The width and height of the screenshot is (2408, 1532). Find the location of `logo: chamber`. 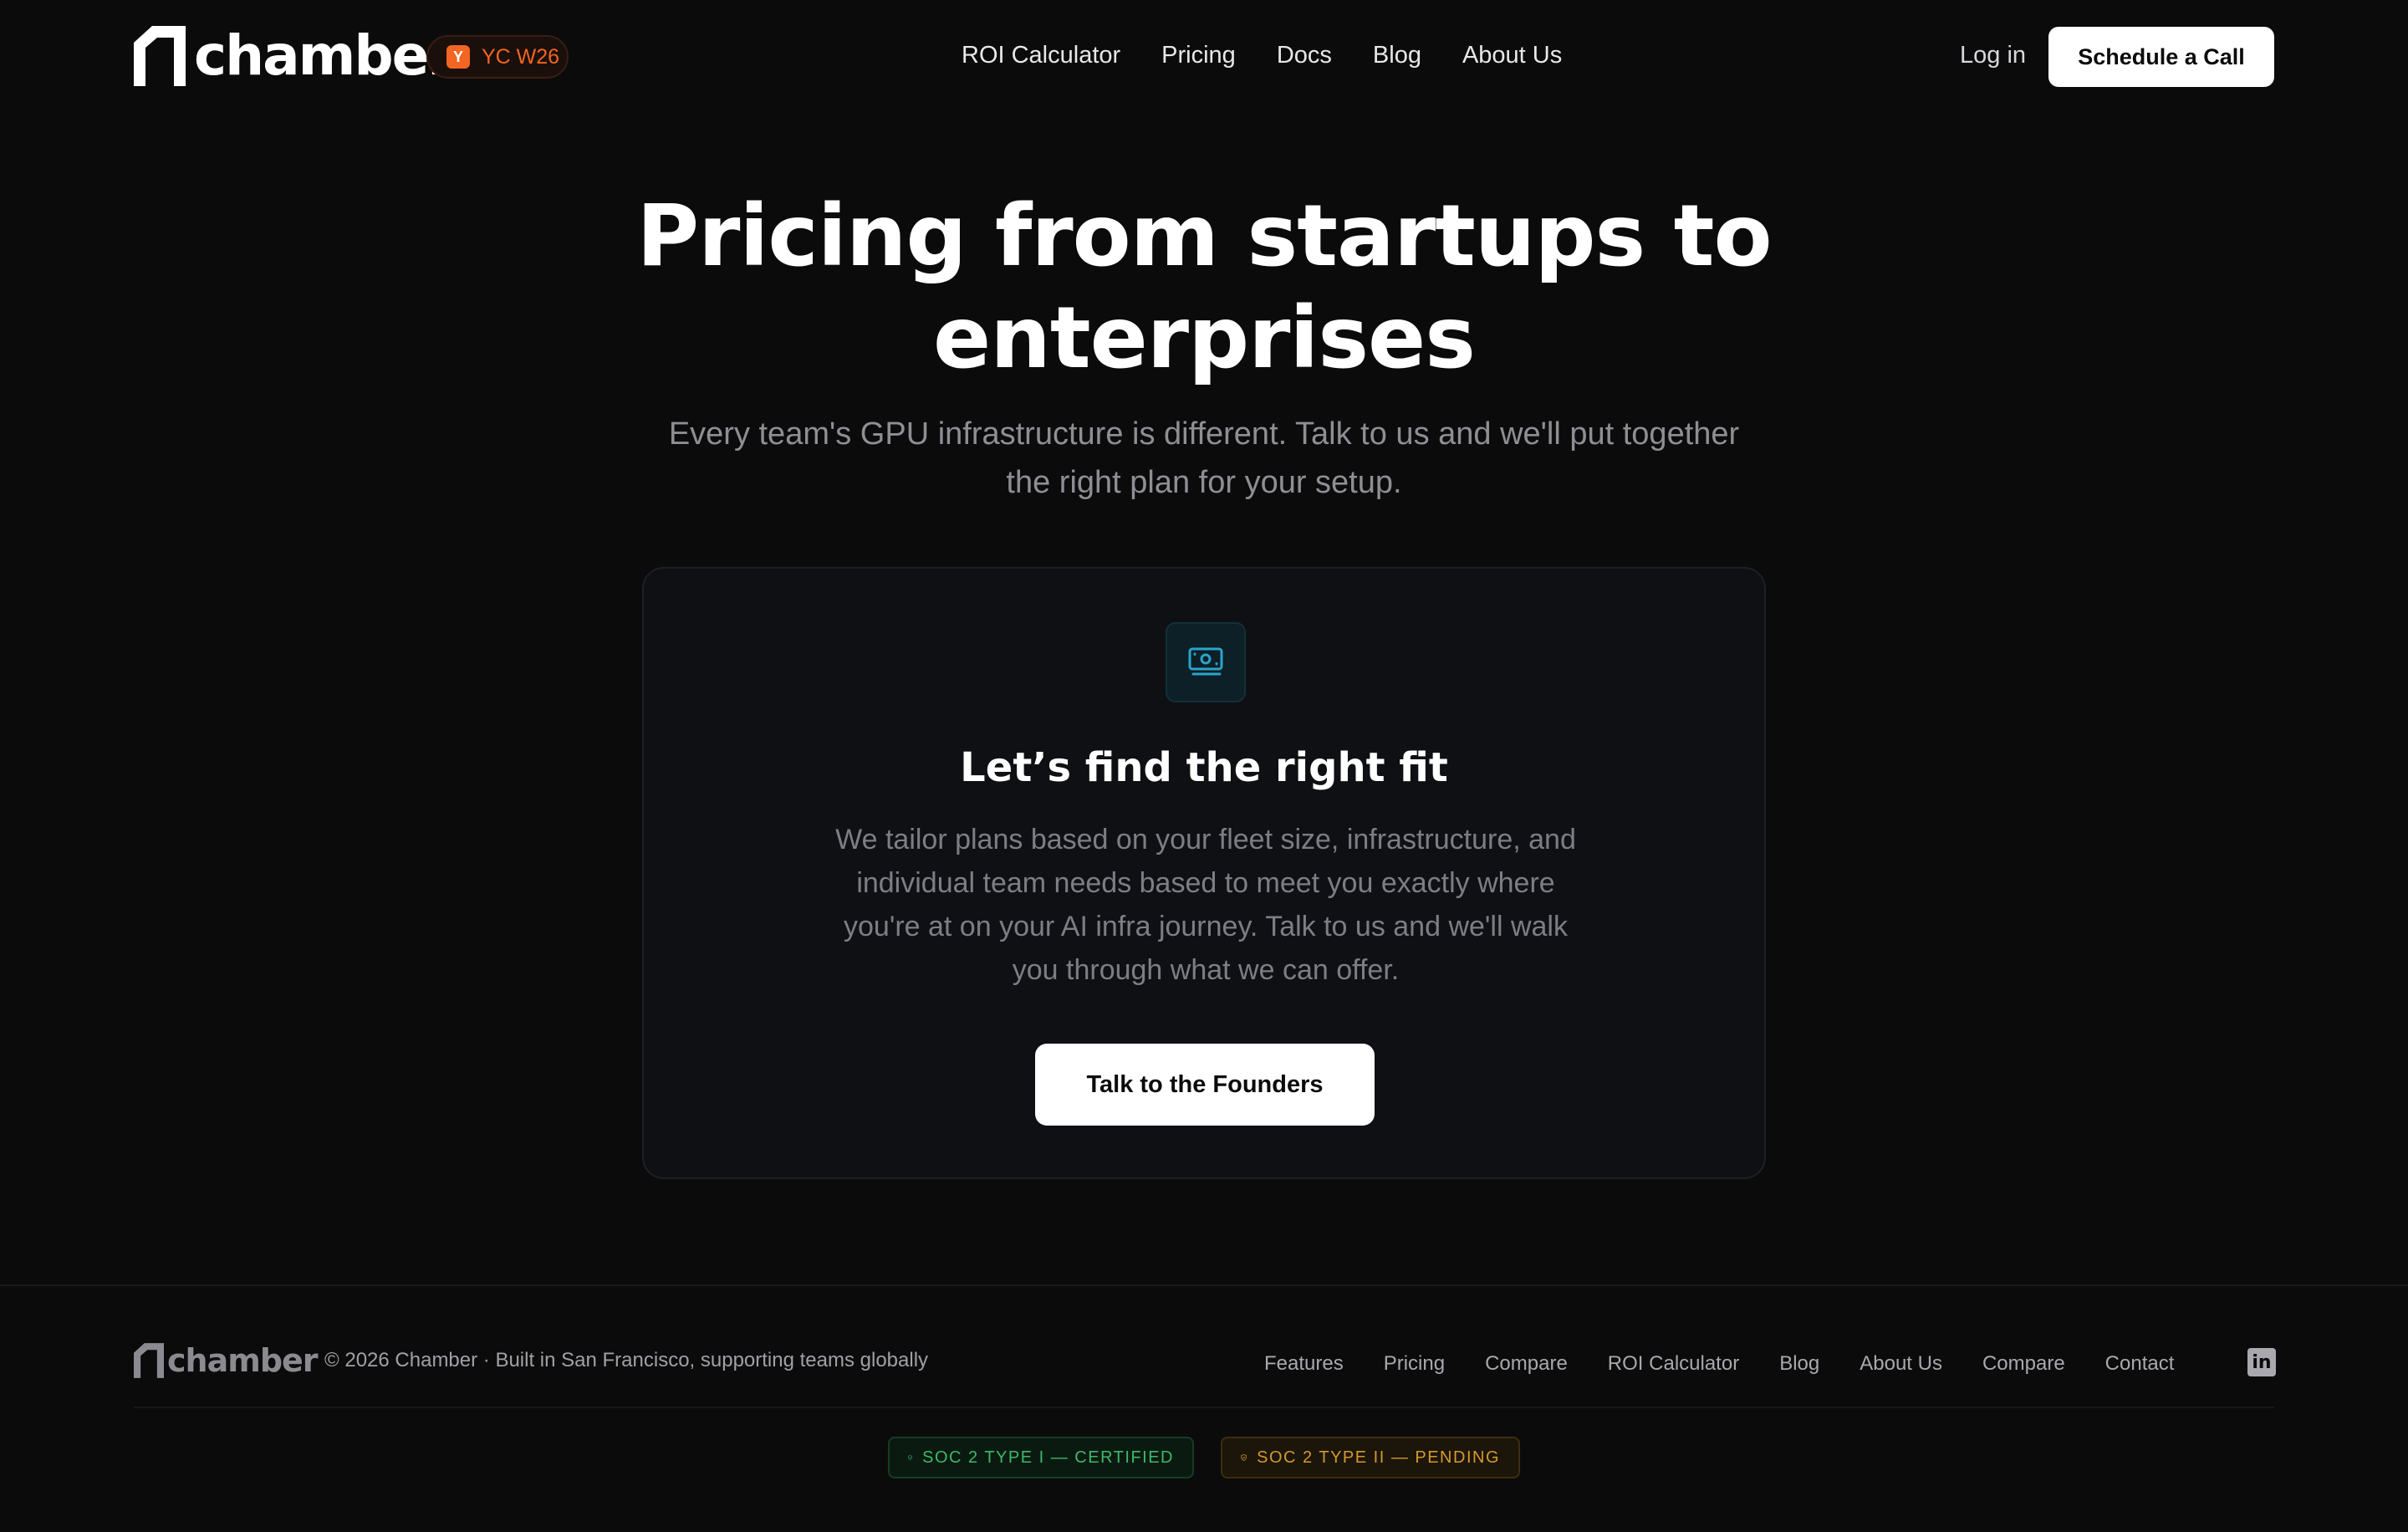

logo: chamber is located at coordinates (294, 55).